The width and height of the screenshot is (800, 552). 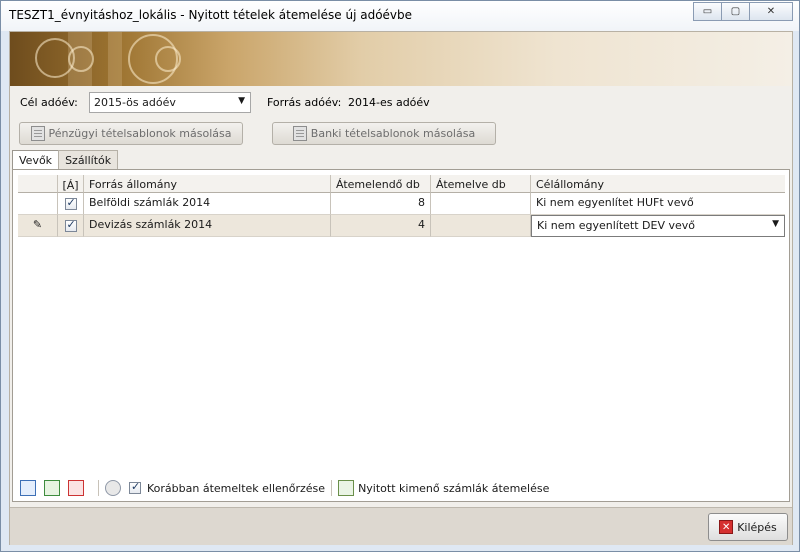 What do you see at coordinates (726, 527) in the screenshot?
I see `close-icon: ✕` at bounding box center [726, 527].